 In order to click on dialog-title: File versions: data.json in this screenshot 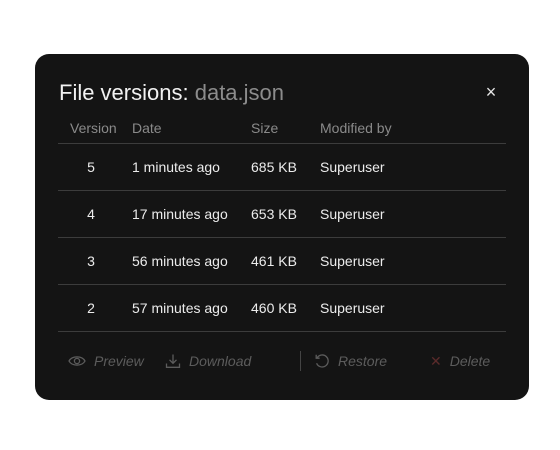, I will do `click(171, 93)`.